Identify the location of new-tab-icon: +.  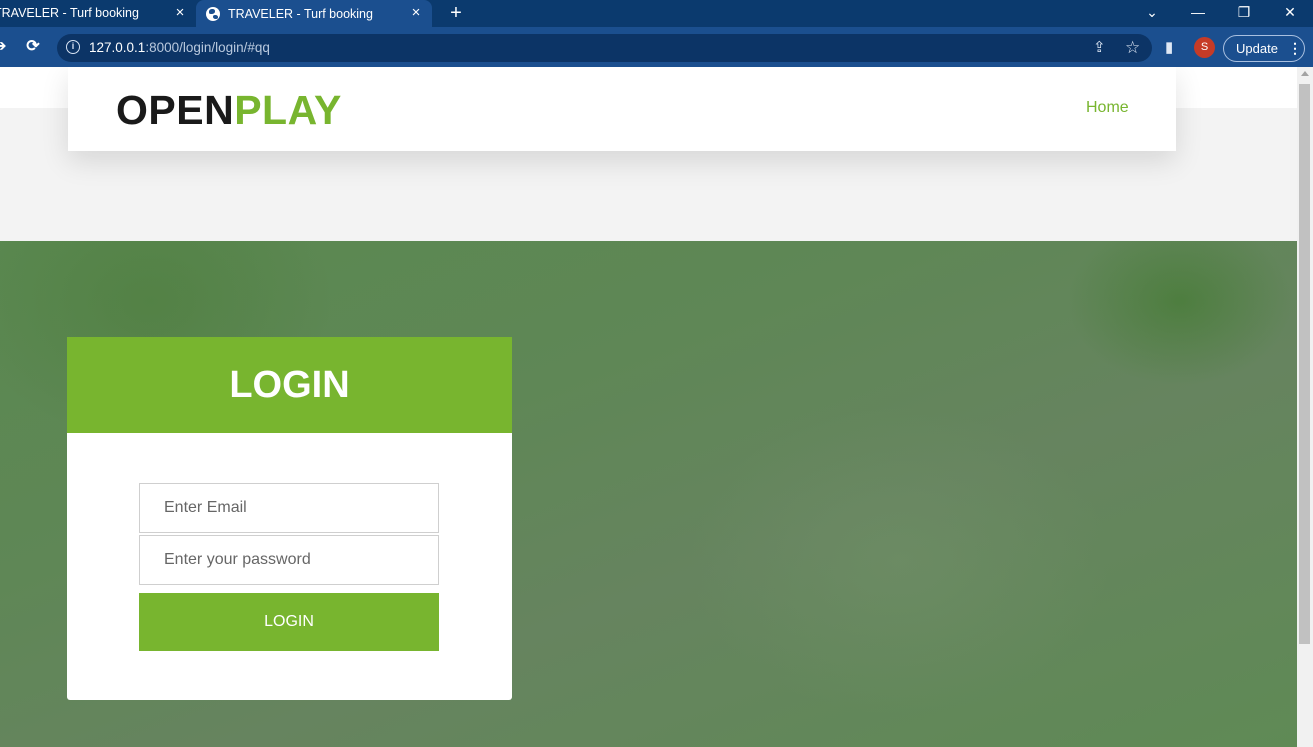
(456, 13).